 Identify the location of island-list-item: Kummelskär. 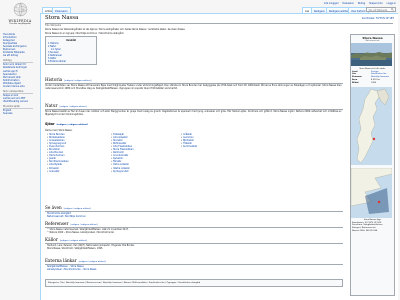
(211, 146).